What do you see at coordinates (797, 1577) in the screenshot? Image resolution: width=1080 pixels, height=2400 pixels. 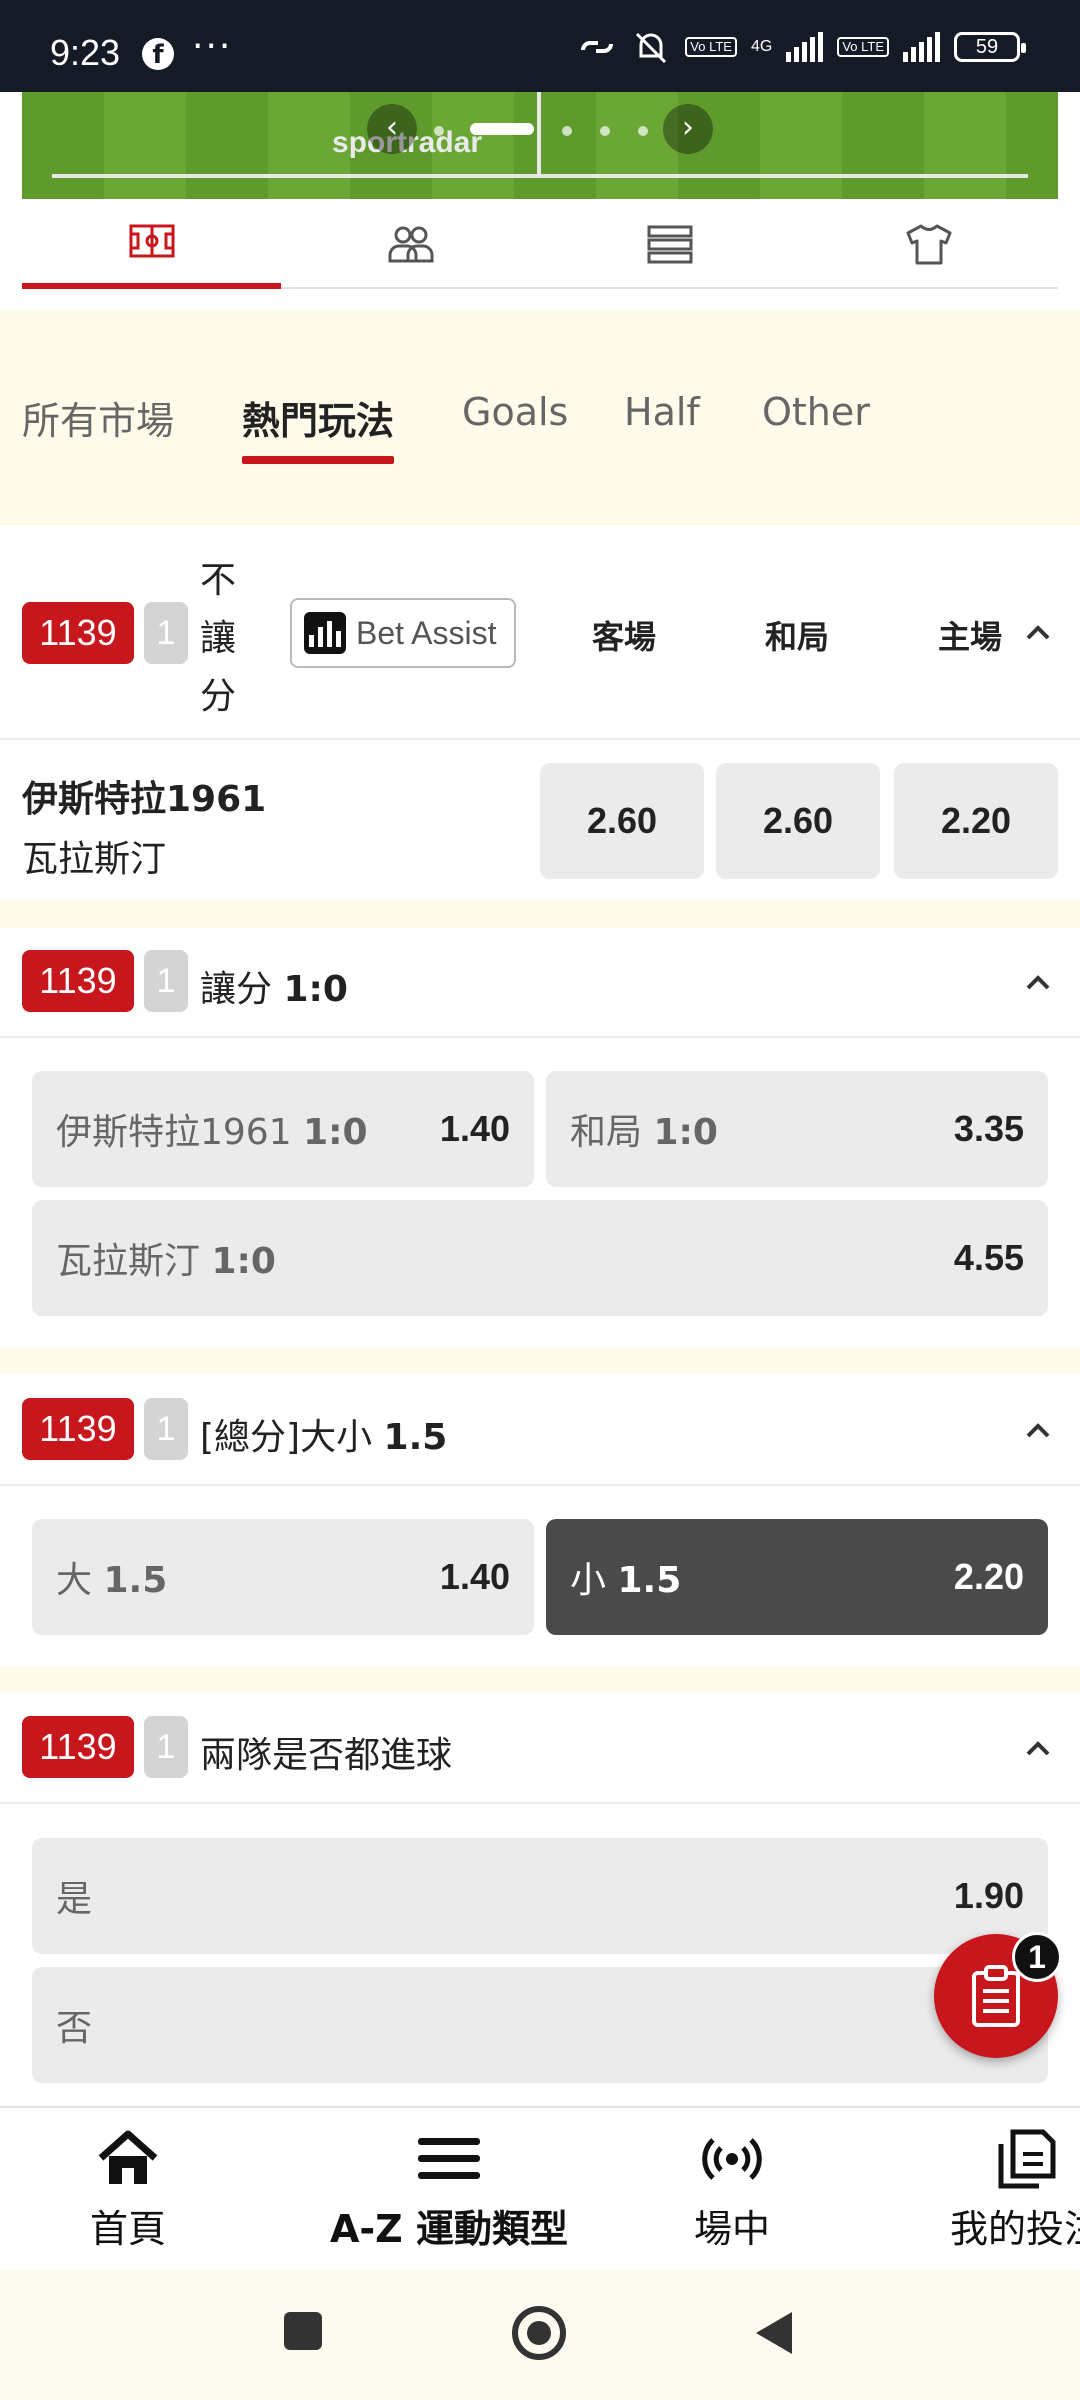 I see `option-button-under-selected: 小 1.5 2.20` at bounding box center [797, 1577].